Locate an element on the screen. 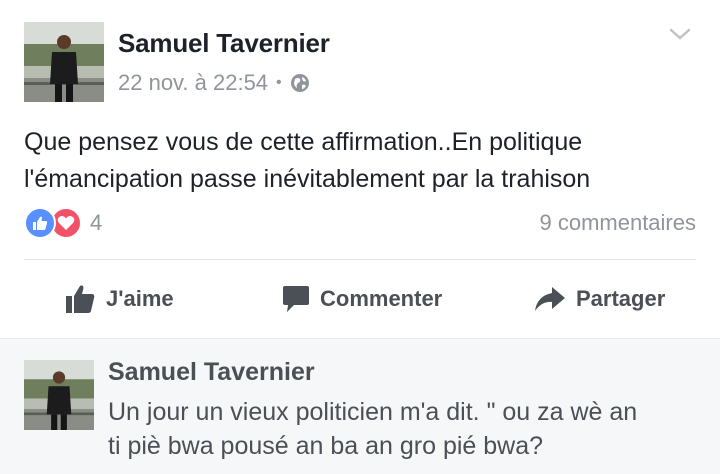  comment-button: Commenter is located at coordinates (362, 299).